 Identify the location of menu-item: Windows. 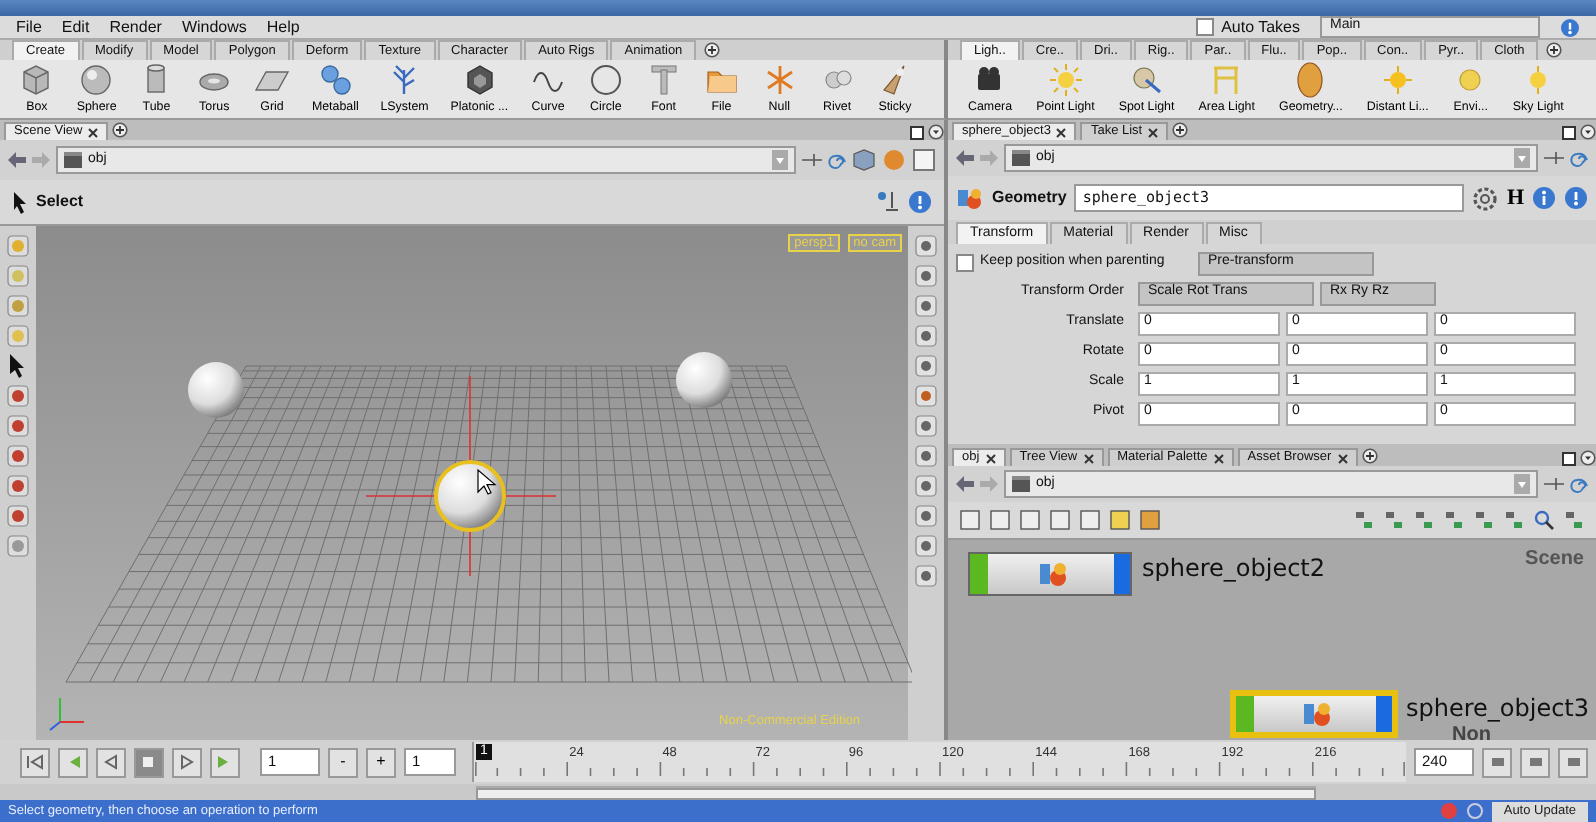
(214, 27).